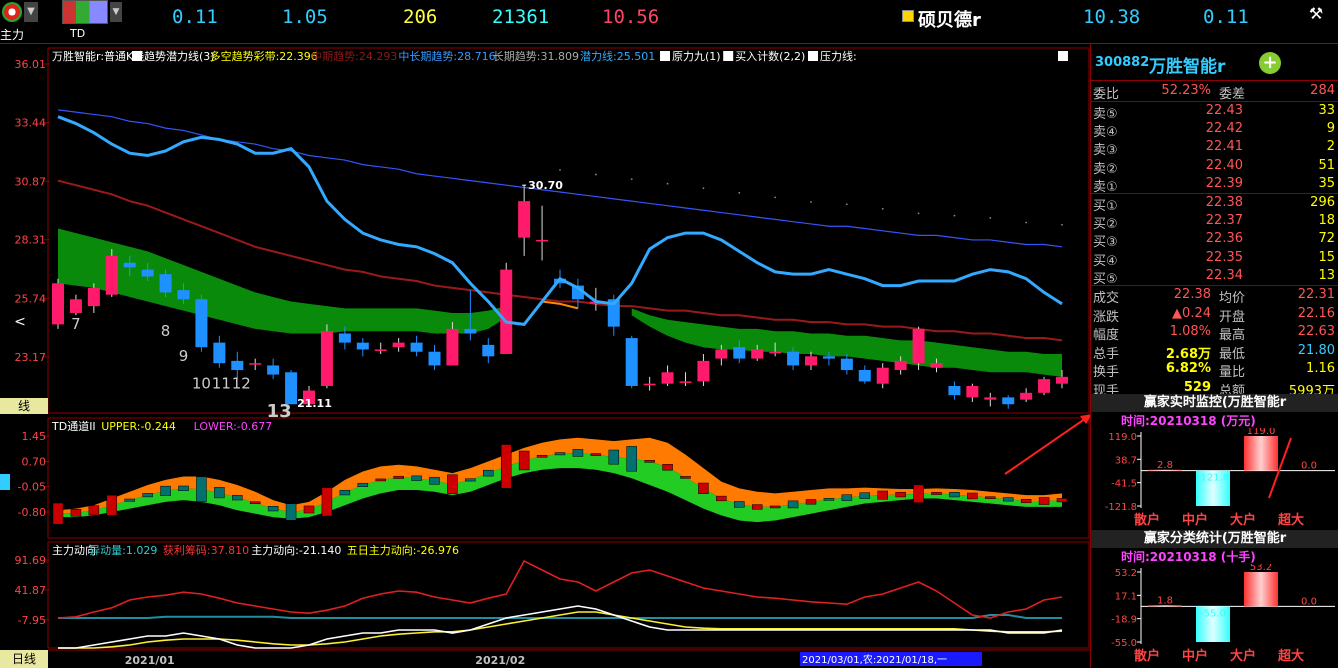 The image size is (1338, 668). Describe the element at coordinates (874, 659) in the screenshot. I see `date-cursor-label: 2021/03/01,农:2021/01/18,一` at that location.